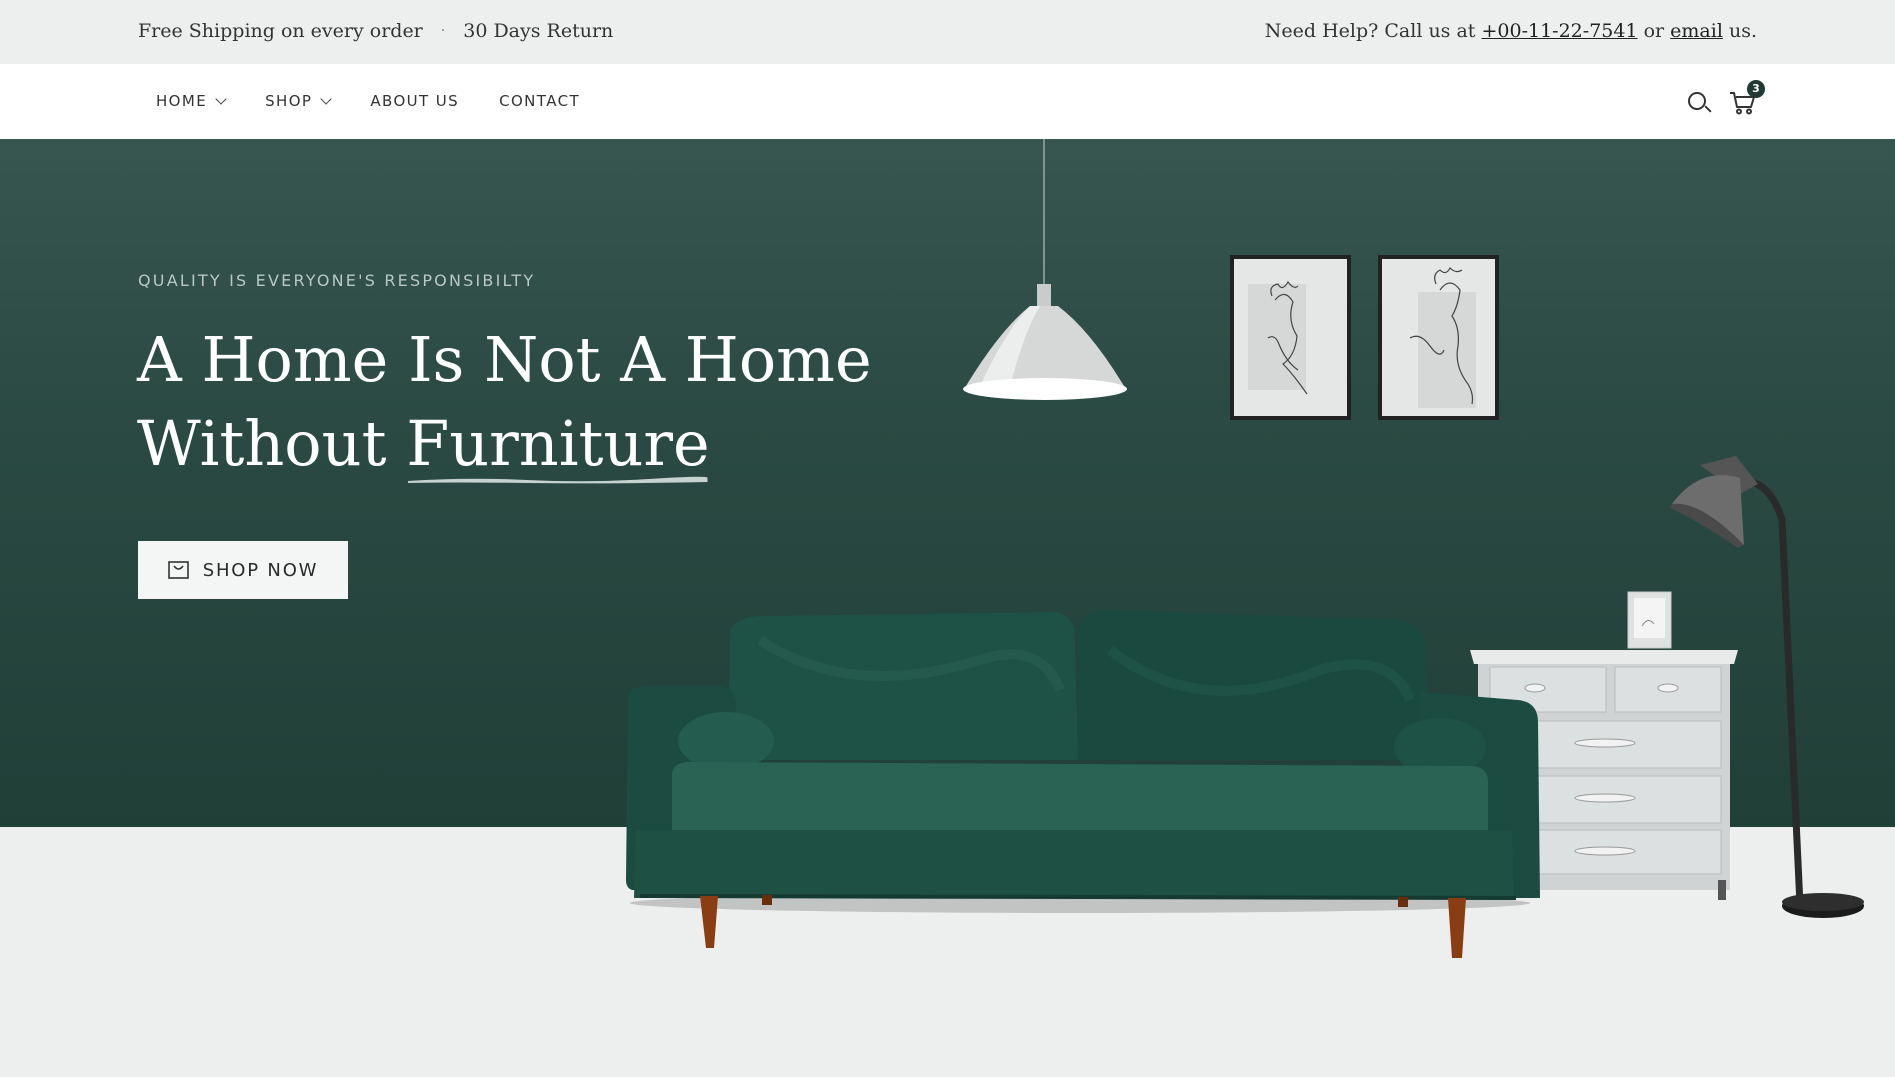 Image resolution: width=1895 pixels, height=1077 pixels. Describe the element at coordinates (1746, 99) in the screenshot. I see `cart-icon: 3` at that location.